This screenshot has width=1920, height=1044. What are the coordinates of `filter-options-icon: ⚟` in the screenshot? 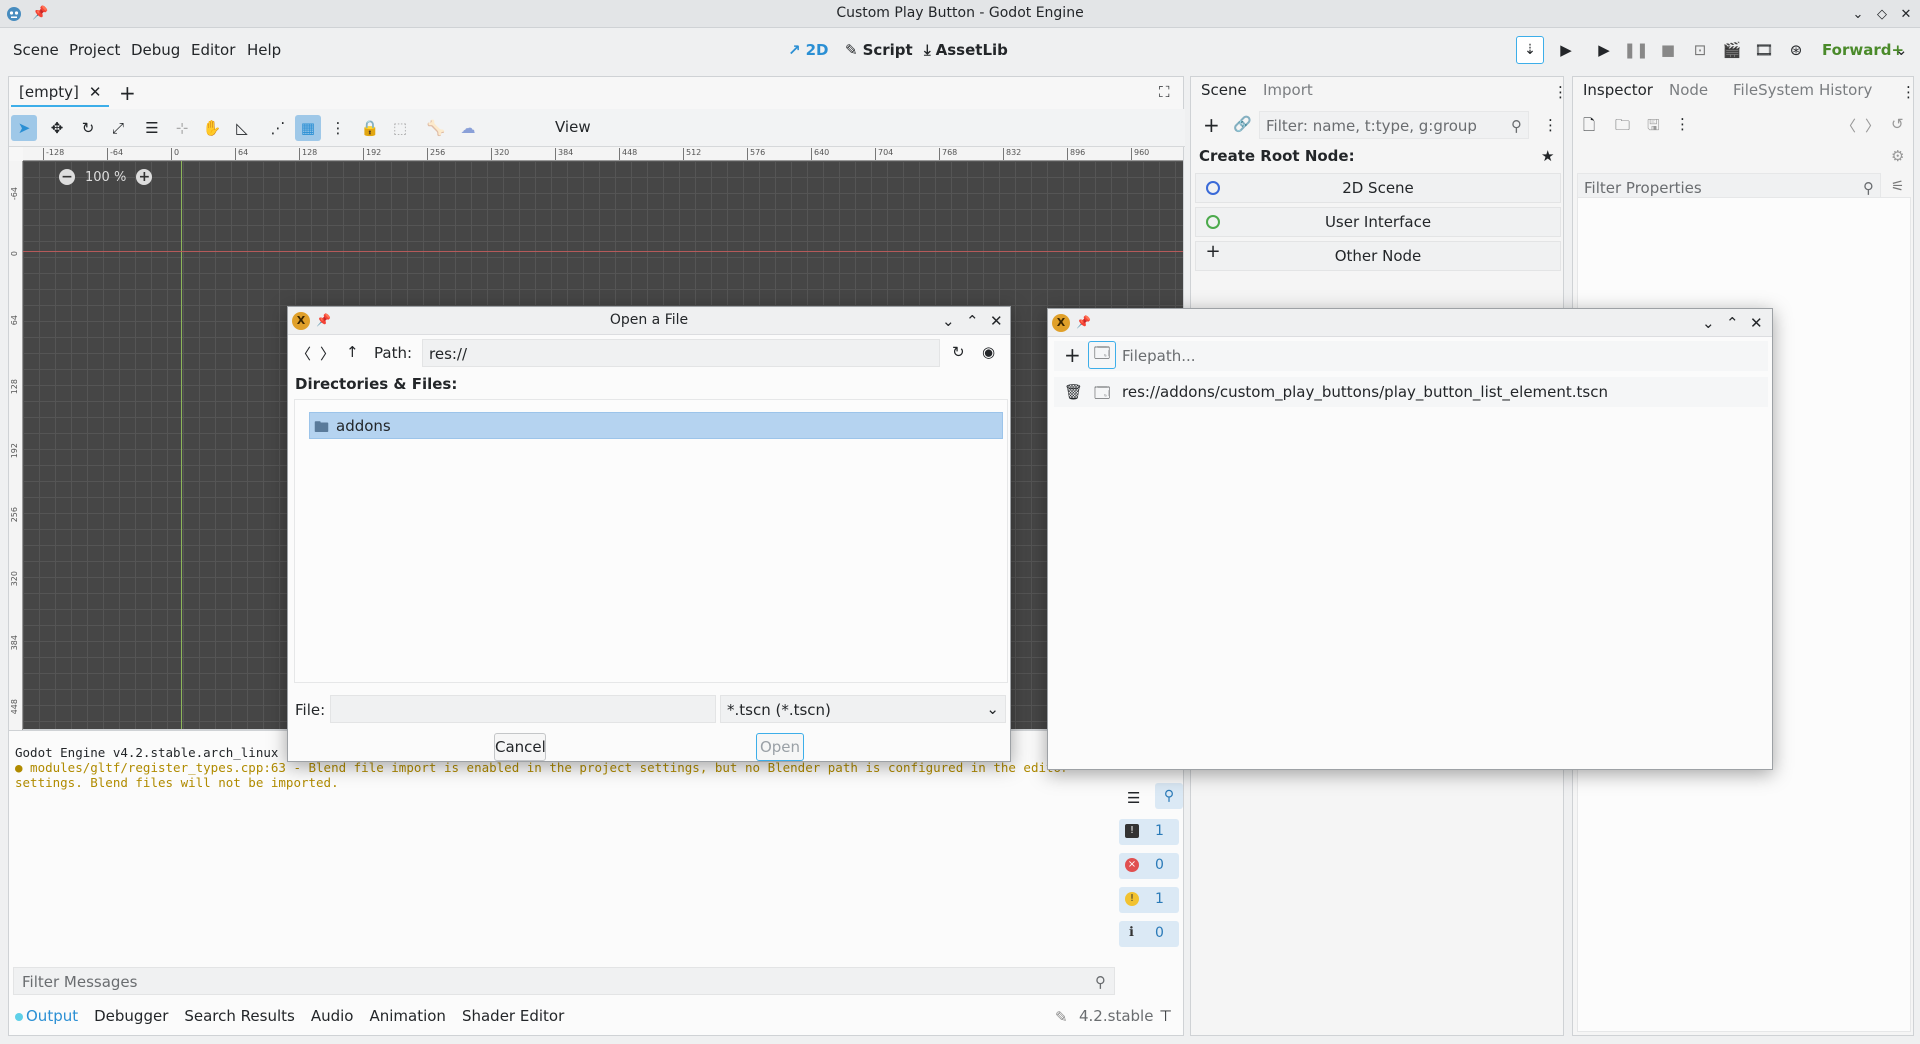 It's located at (1897, 186).